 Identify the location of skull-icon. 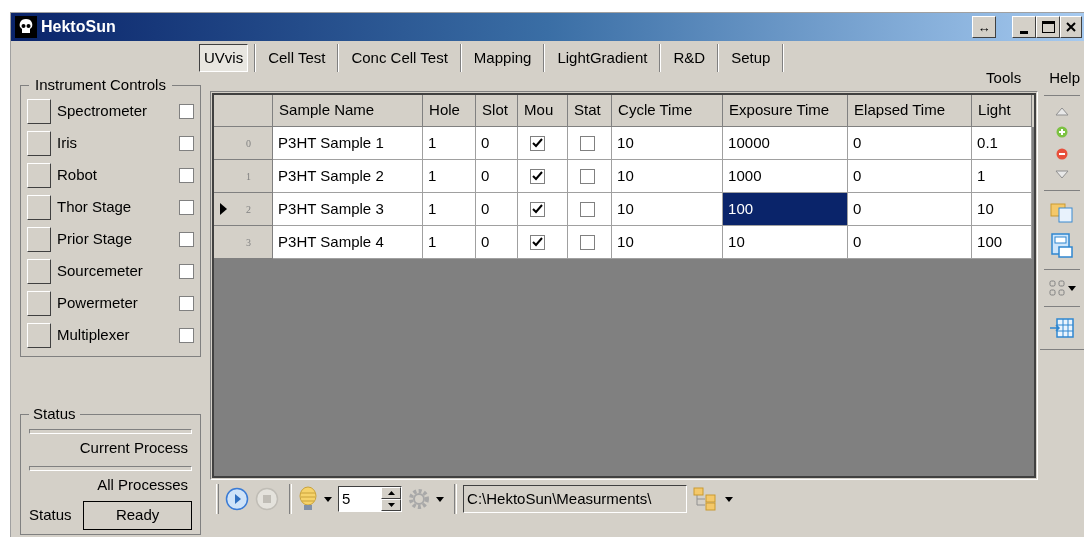
(26, 27).